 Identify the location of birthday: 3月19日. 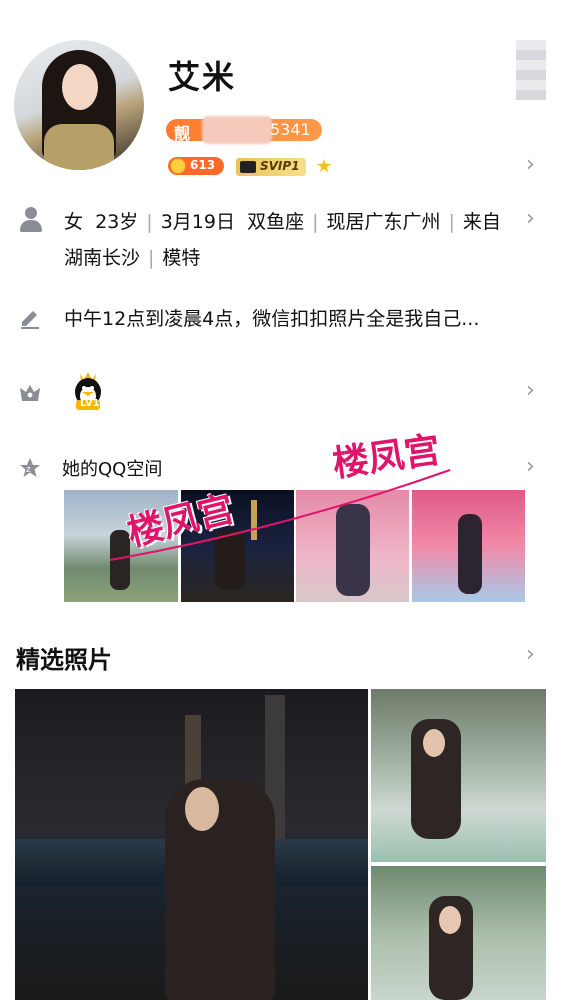
(197, 222).